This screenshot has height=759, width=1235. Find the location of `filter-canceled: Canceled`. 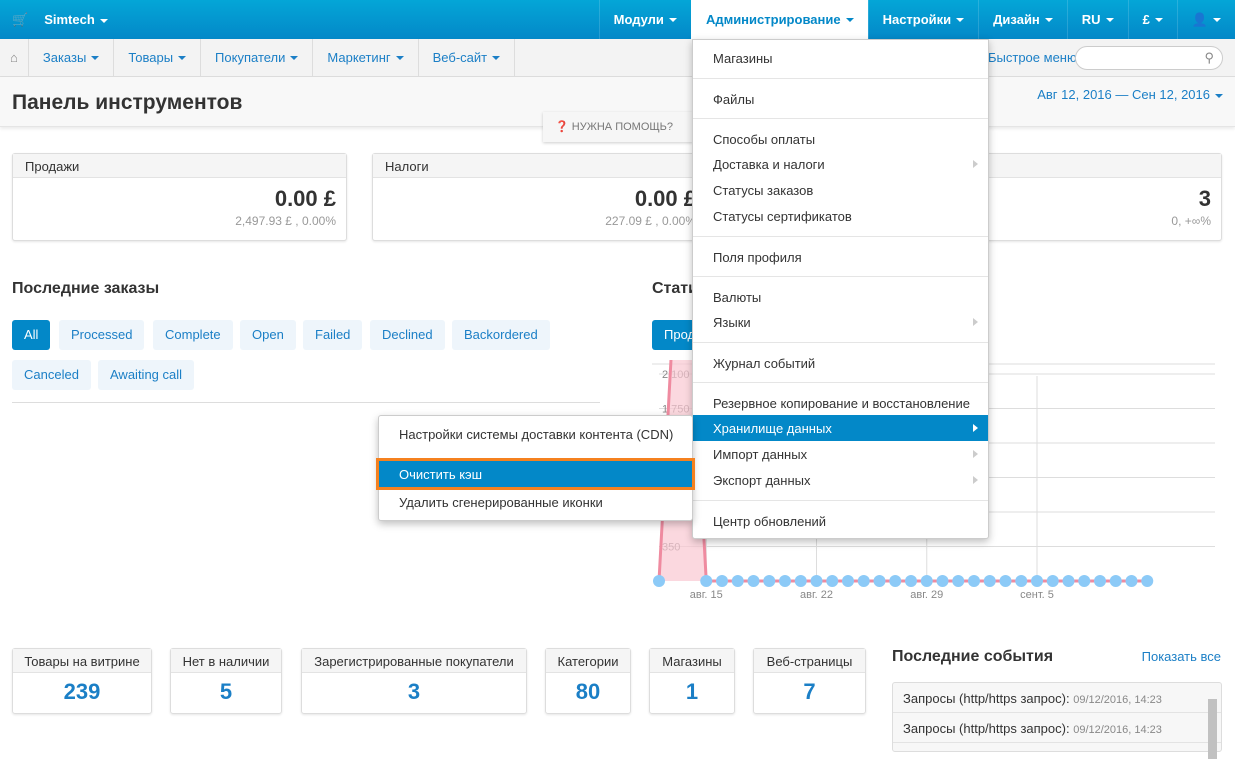

filter-canceled: Canceled is located at coordinates (51, 375).